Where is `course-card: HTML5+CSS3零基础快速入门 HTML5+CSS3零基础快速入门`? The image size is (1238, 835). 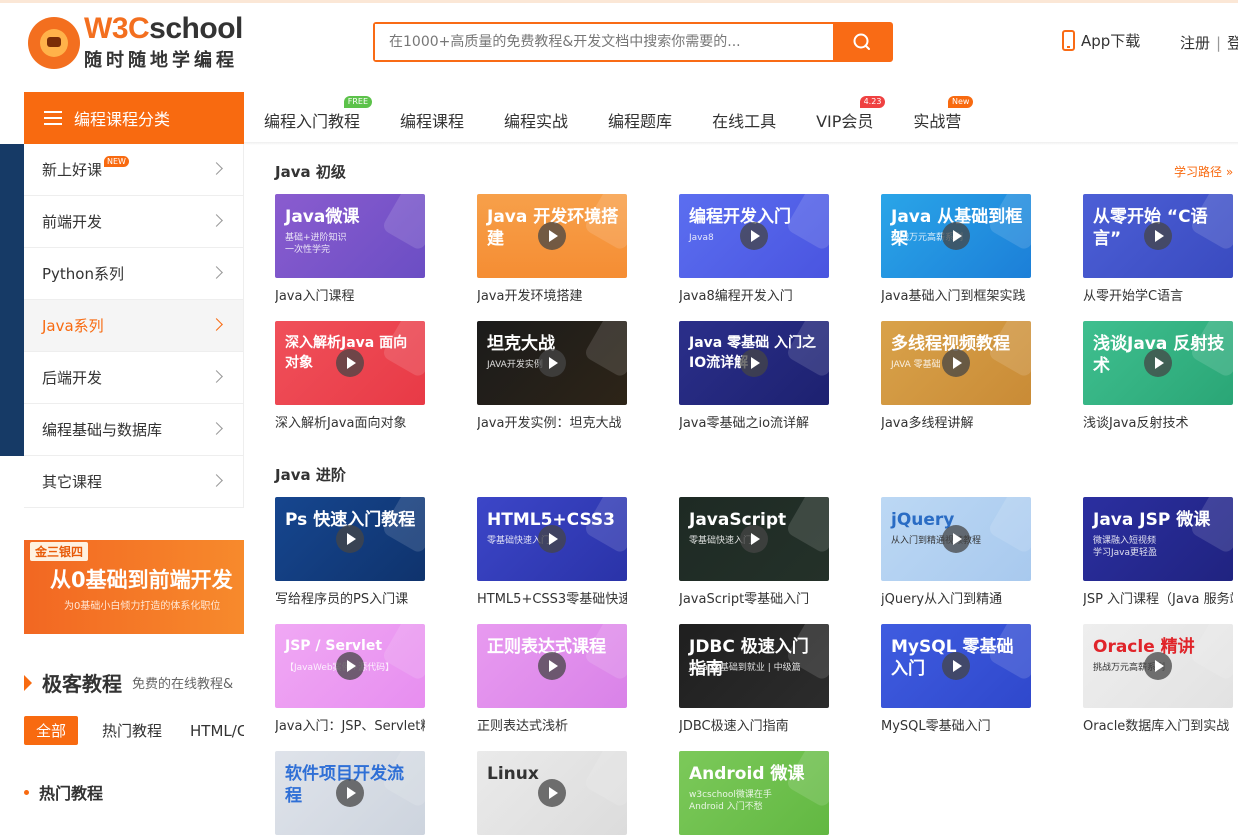 course-card: HTML5+CSS3零基础快速入门 HTML5+CSS3零基础快速入门 is located at coordinates (552, 552).